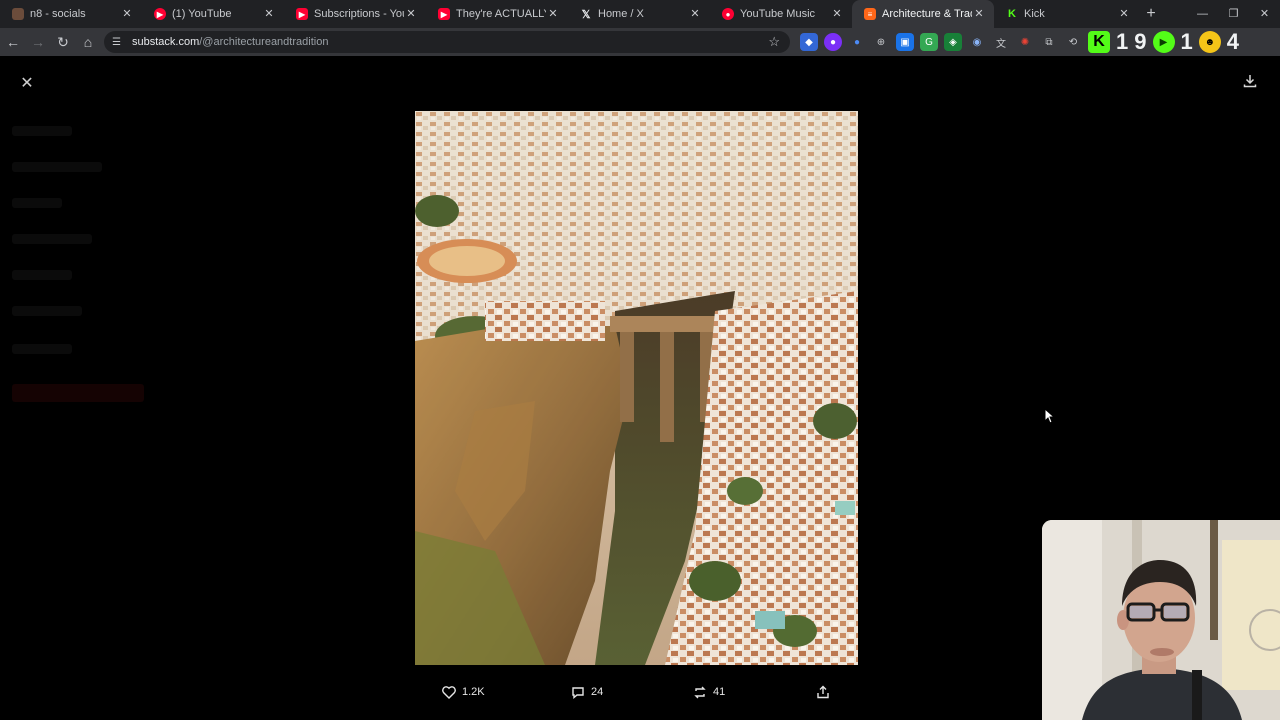 The width and height of the screenshot is (1280, 720). I want to click on tab-youtube: ▶ (1) YouTube ✕, so click(213, 14).